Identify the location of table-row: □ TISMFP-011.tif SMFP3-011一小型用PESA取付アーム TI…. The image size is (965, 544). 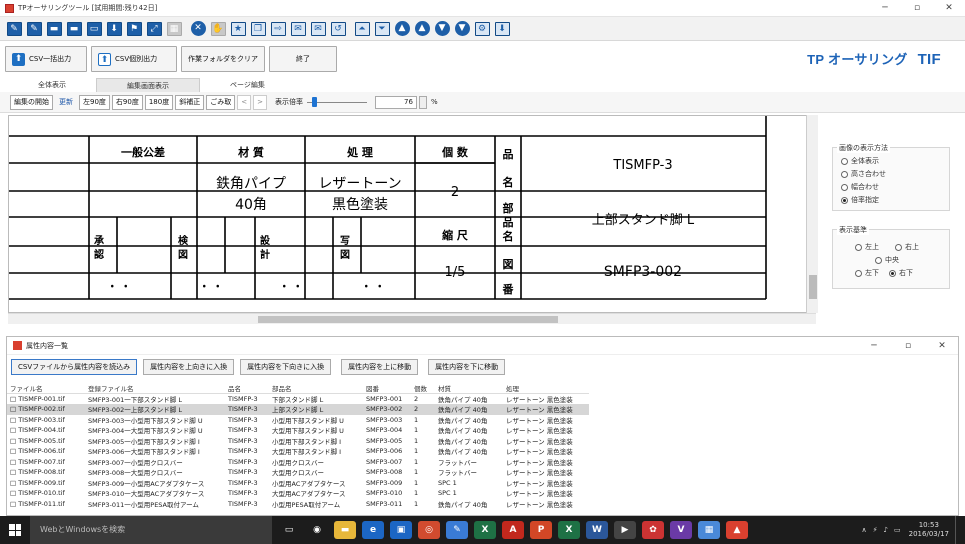
(298, 504).